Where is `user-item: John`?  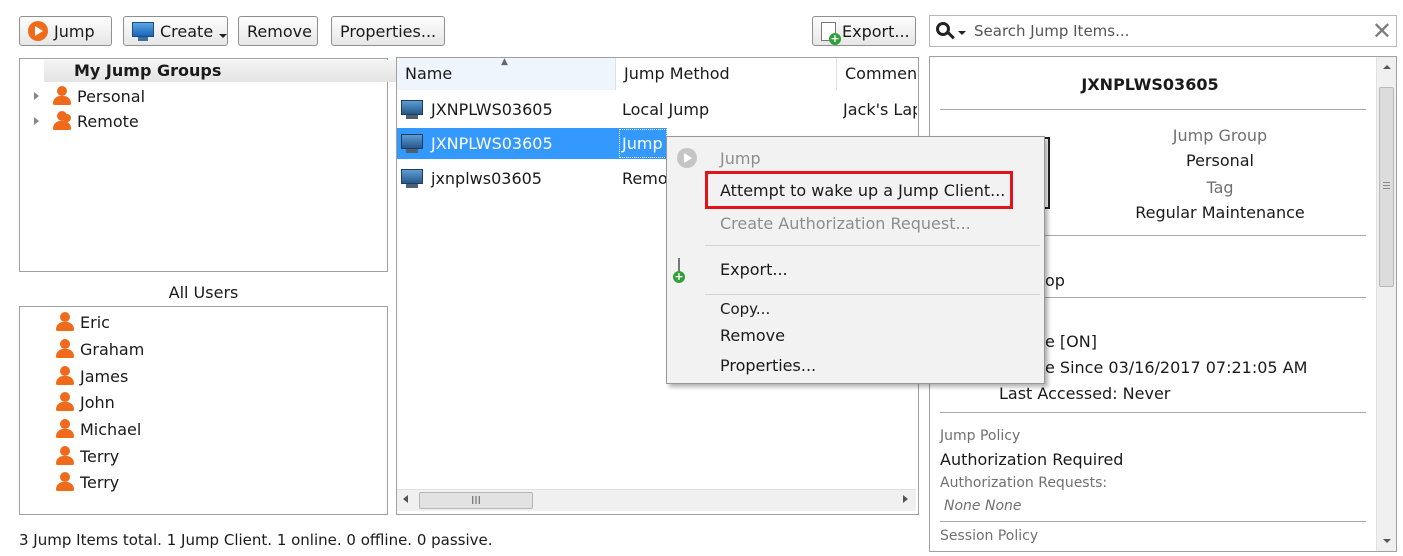 user-item: John is located at coordinates (85, 402).